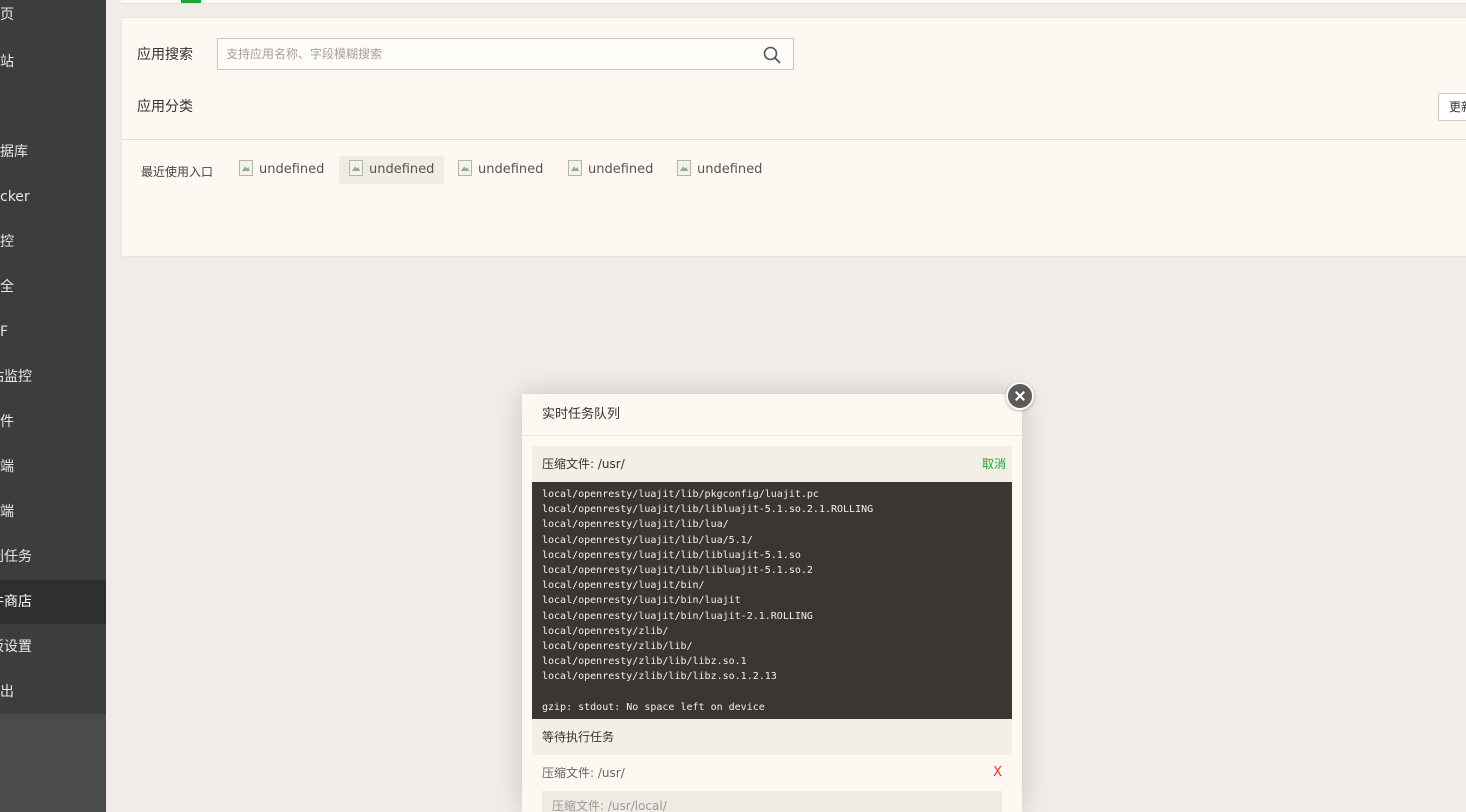 This screenshot has height=812, width=1466. Describe the element at coordinates (165, 55) in the screenshot. I see `search-label: 应用搜索` at that location.